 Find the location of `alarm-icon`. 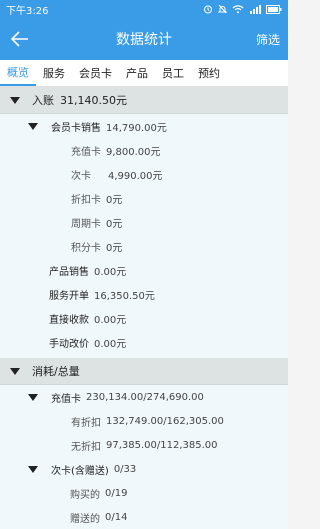

alarm-icon is located at coordinates (208, 9).